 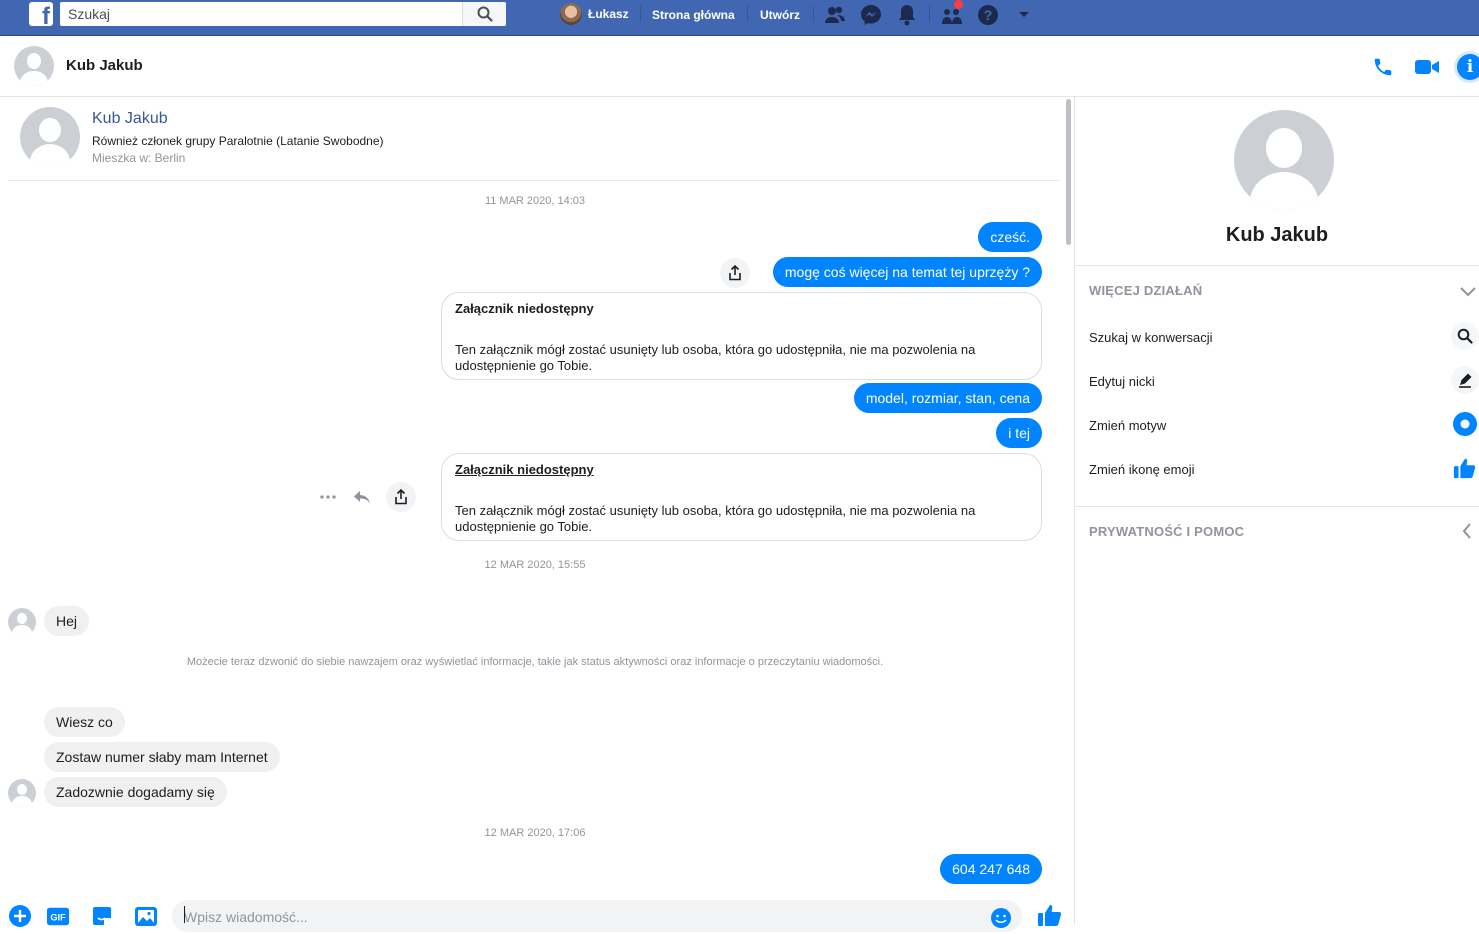 I want to click on change-theme-action: Zmień motyw, so click(x=1127, y=425).